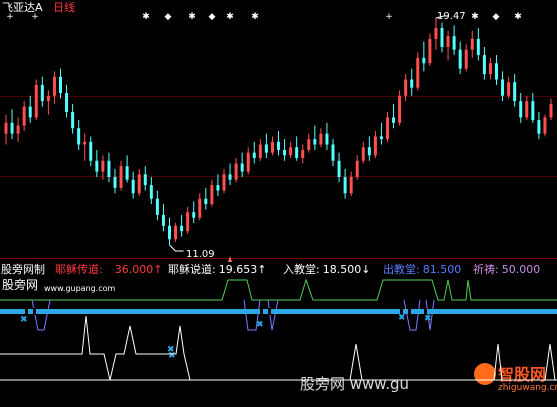 This screenshot has width=557, height=407. Describe the element at coordinates (176, 248) in the screenshot. I see `low-pointer-line` at that location.